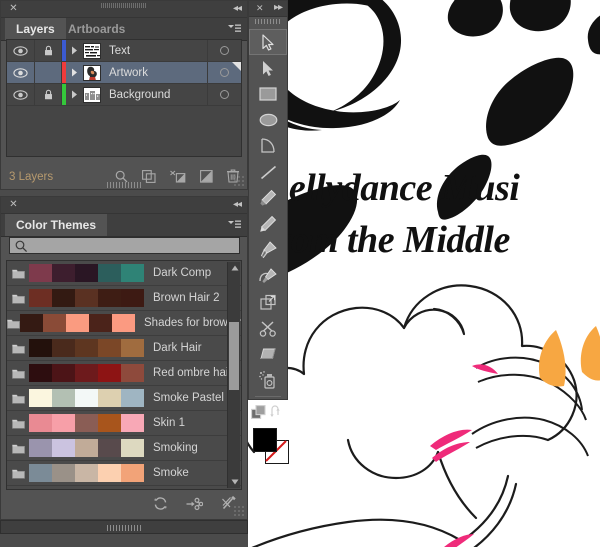  I want to click on rectangle-tool, so click(268, 94).